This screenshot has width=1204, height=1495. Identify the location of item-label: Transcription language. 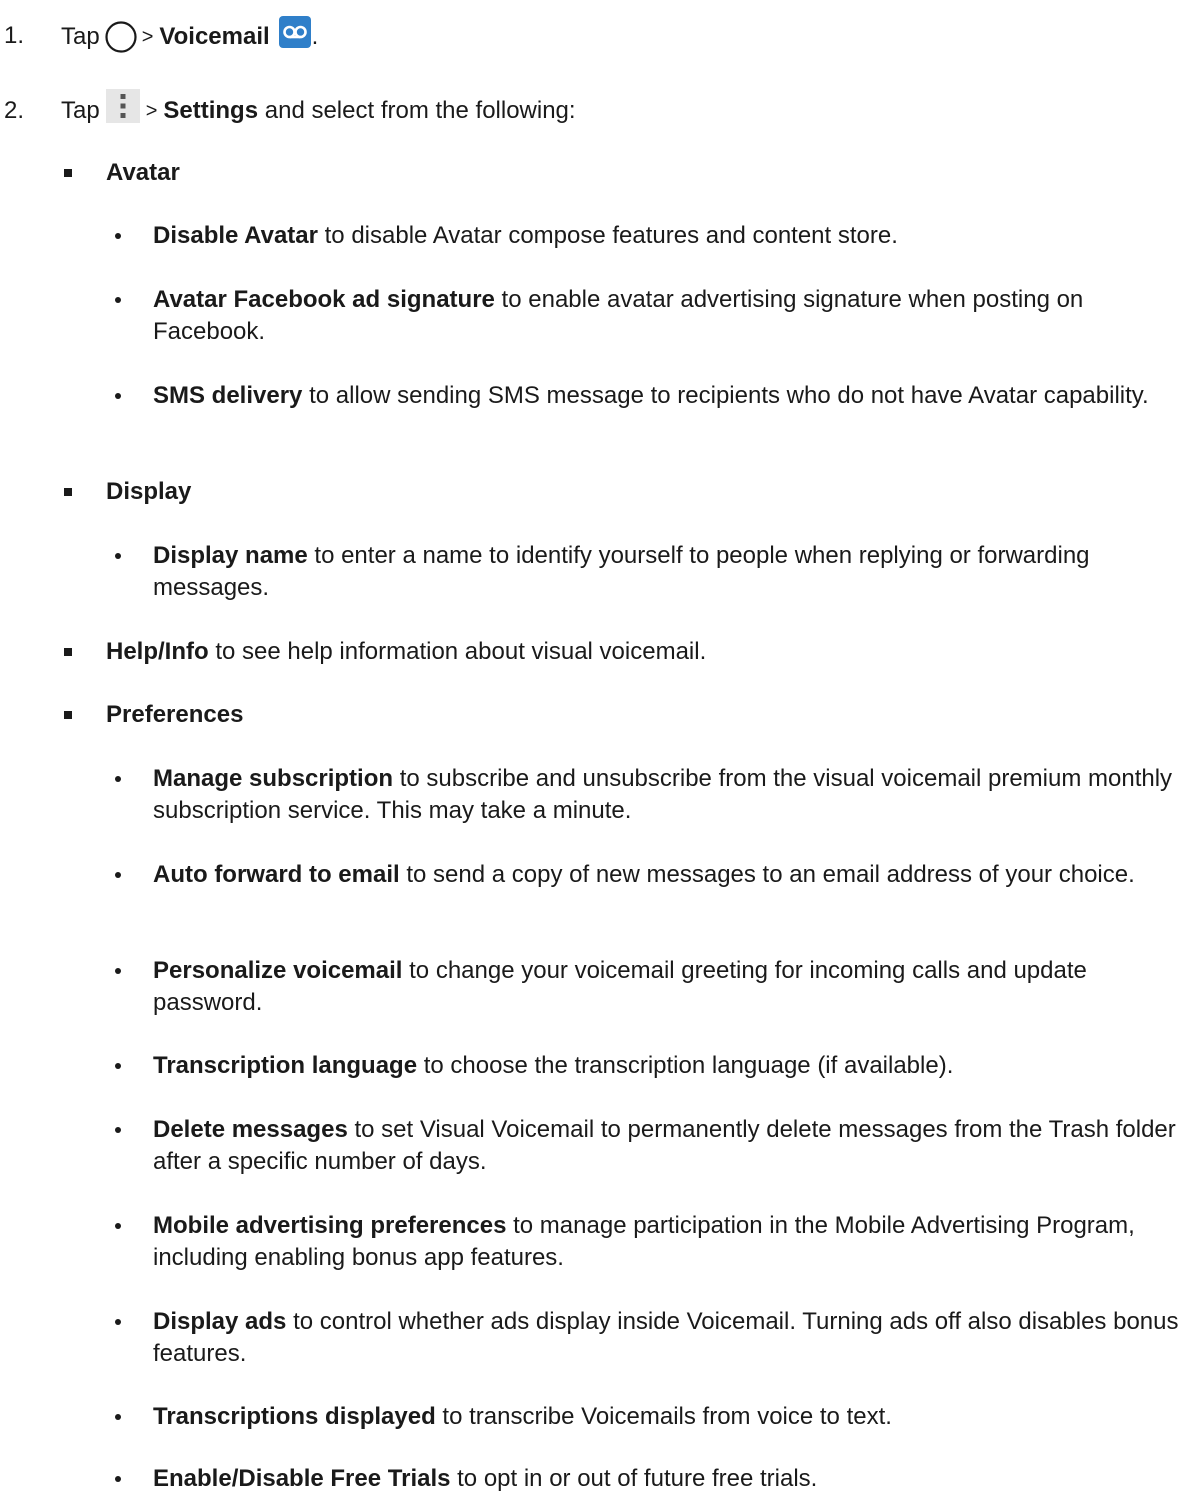
(285, 1065).